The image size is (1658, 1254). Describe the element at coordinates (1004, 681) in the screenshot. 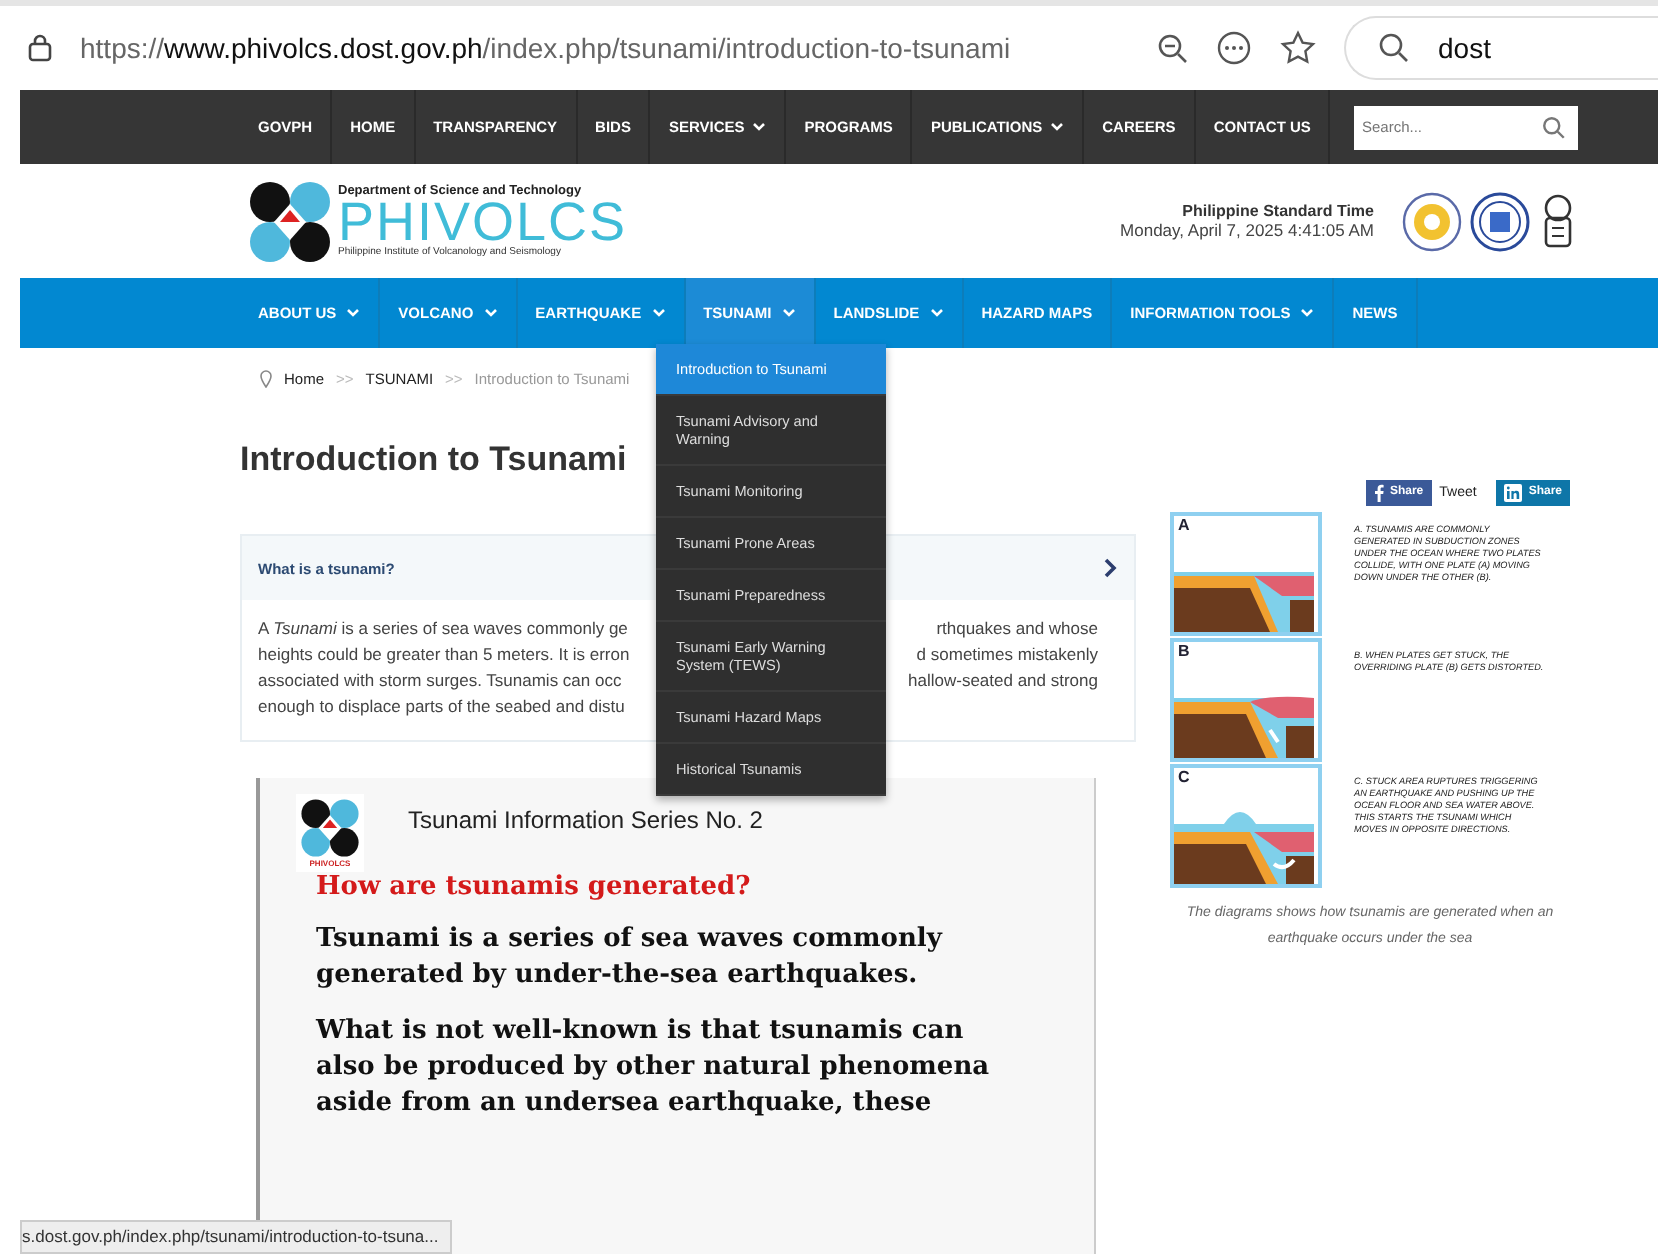

I see `paragraph-fragment: hallow-seated and strong` at that location.